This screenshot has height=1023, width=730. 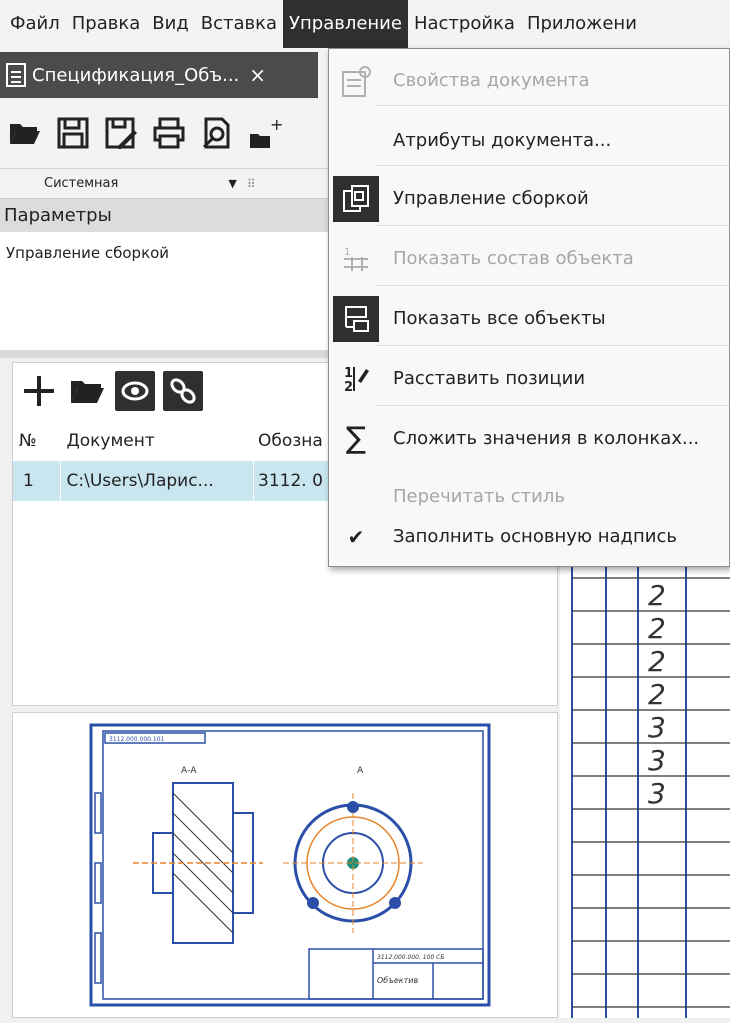 I want to click on checkmark-icon: ✔, so click(x=356, y=536).